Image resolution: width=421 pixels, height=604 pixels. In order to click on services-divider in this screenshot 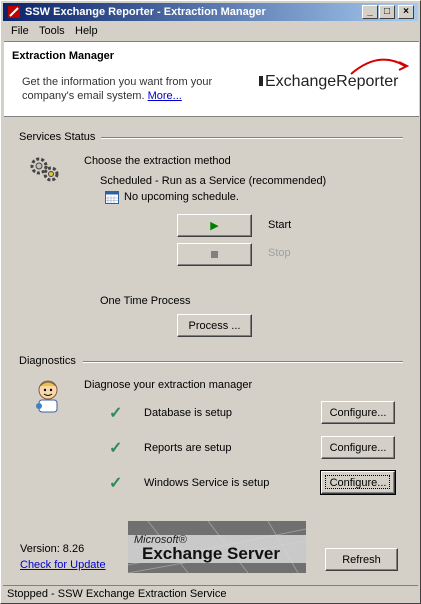, I will do `click(252, 138)`.